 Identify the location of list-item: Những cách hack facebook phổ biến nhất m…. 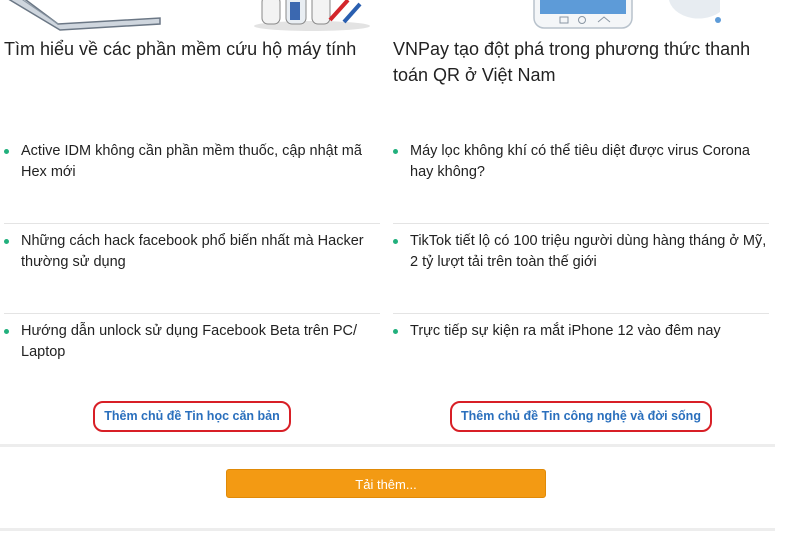
(192, 269).